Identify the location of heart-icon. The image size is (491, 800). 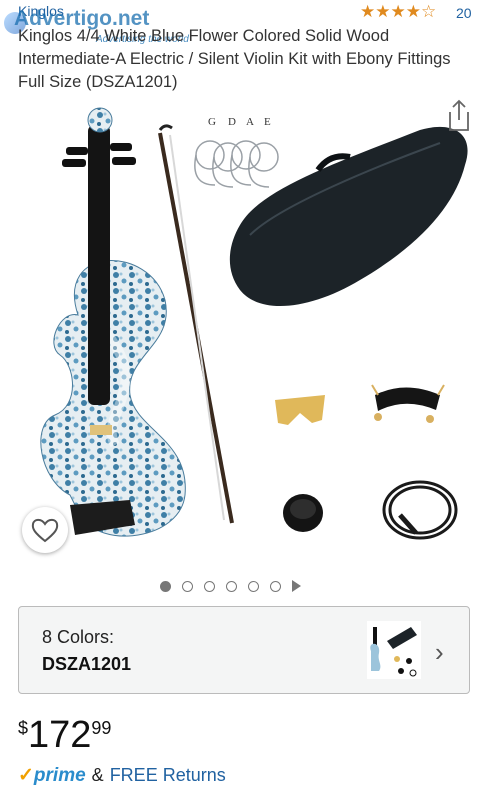
(45, 530).